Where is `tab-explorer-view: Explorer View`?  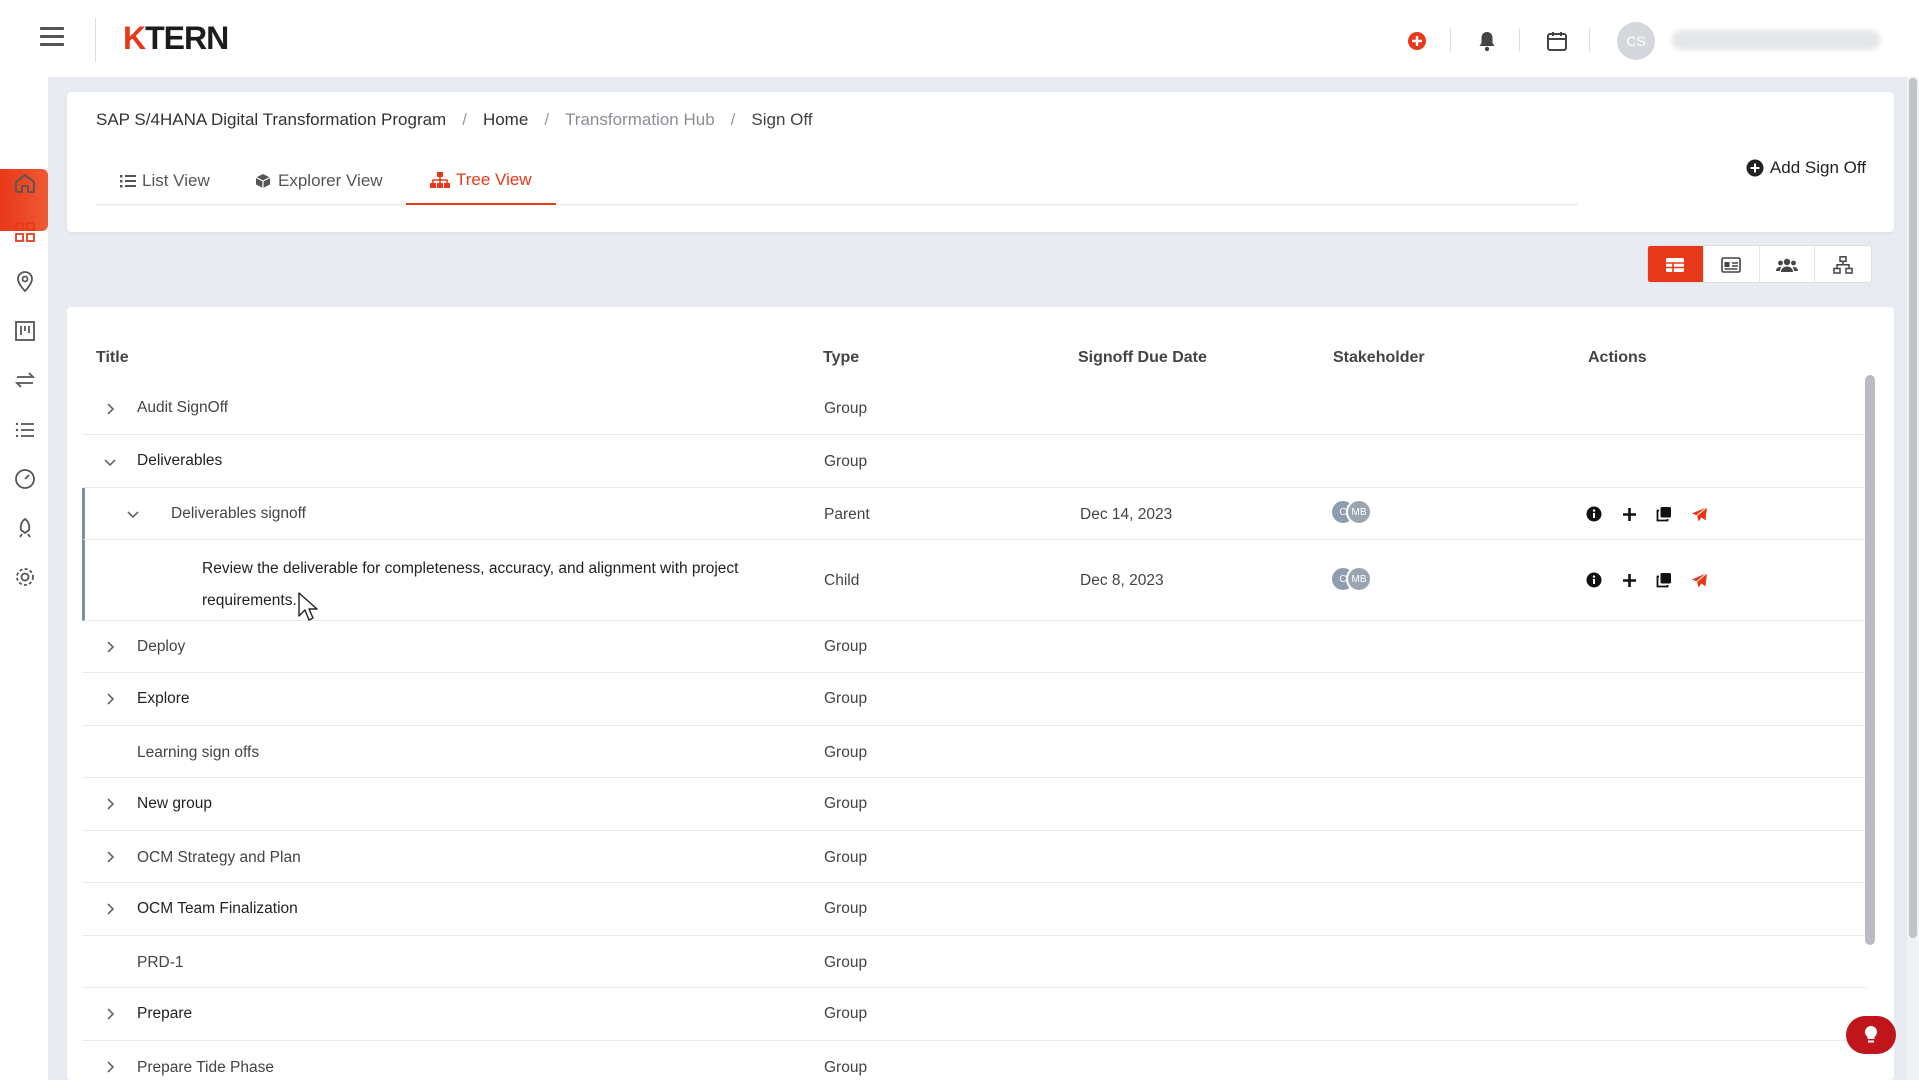 tab-explorer-view: Explorer View is located at coordinates (318, 180).